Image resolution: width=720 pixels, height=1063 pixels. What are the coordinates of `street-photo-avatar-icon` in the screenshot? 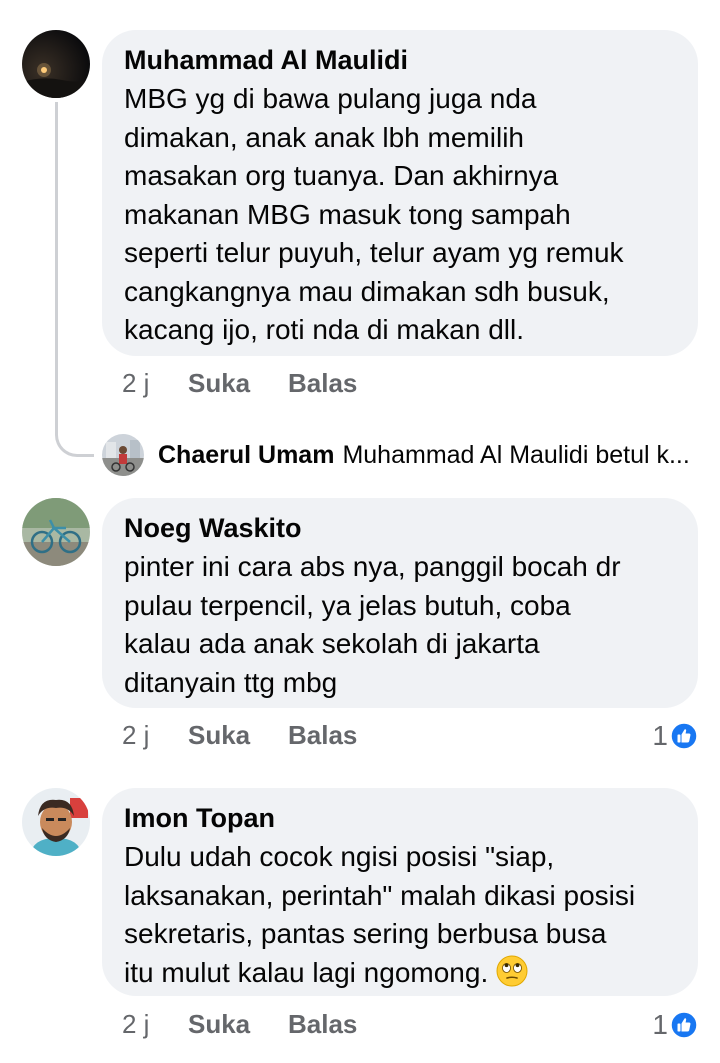 It's located at (123, 455).